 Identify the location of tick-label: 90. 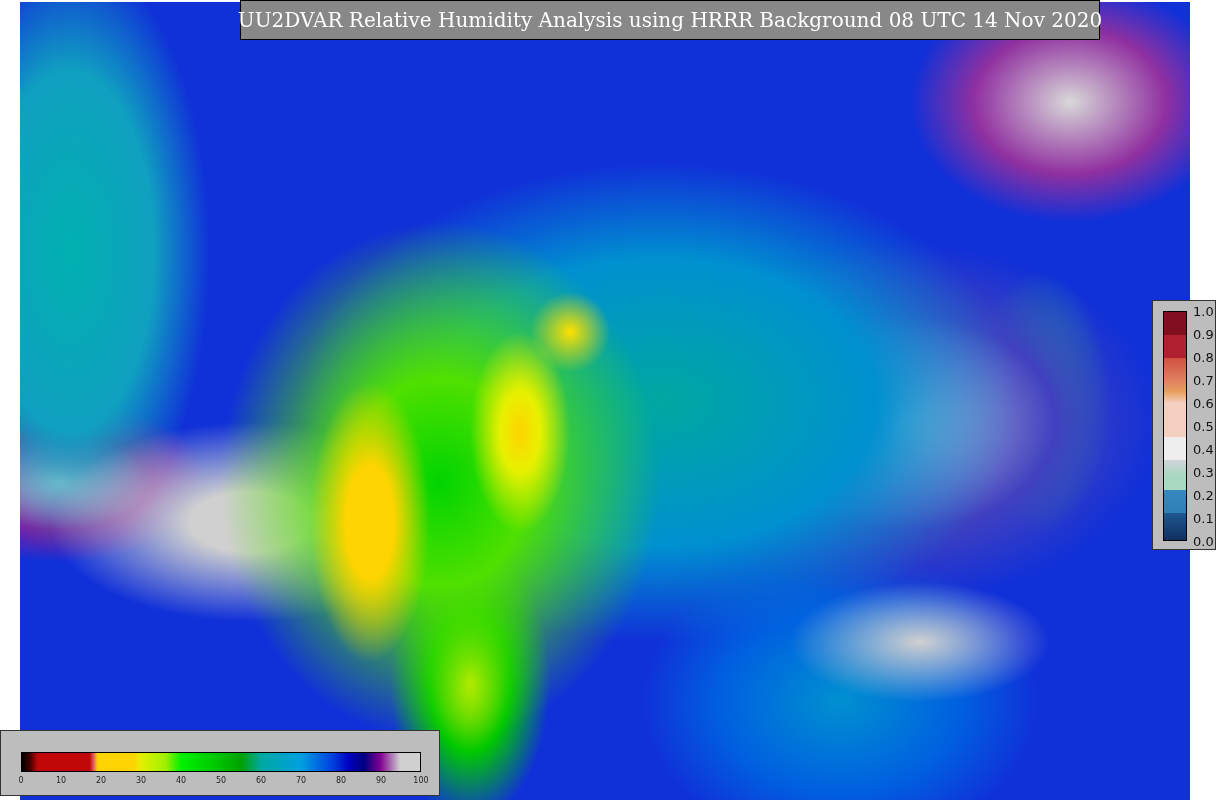
(381, 780).